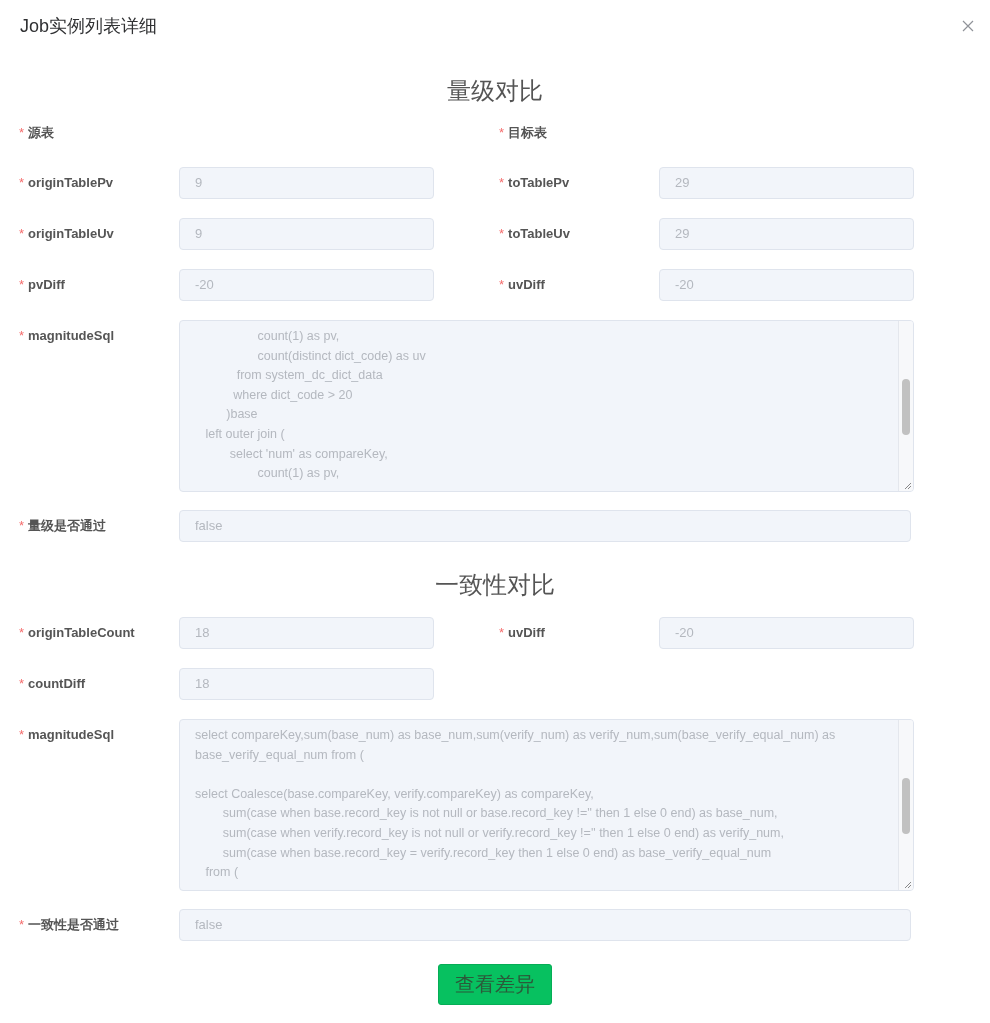 The image size is (990, 1023). Describe the element at coordinates (495, 984) in the screenshot. I see `view-diff-button: 查看差异` at that location.